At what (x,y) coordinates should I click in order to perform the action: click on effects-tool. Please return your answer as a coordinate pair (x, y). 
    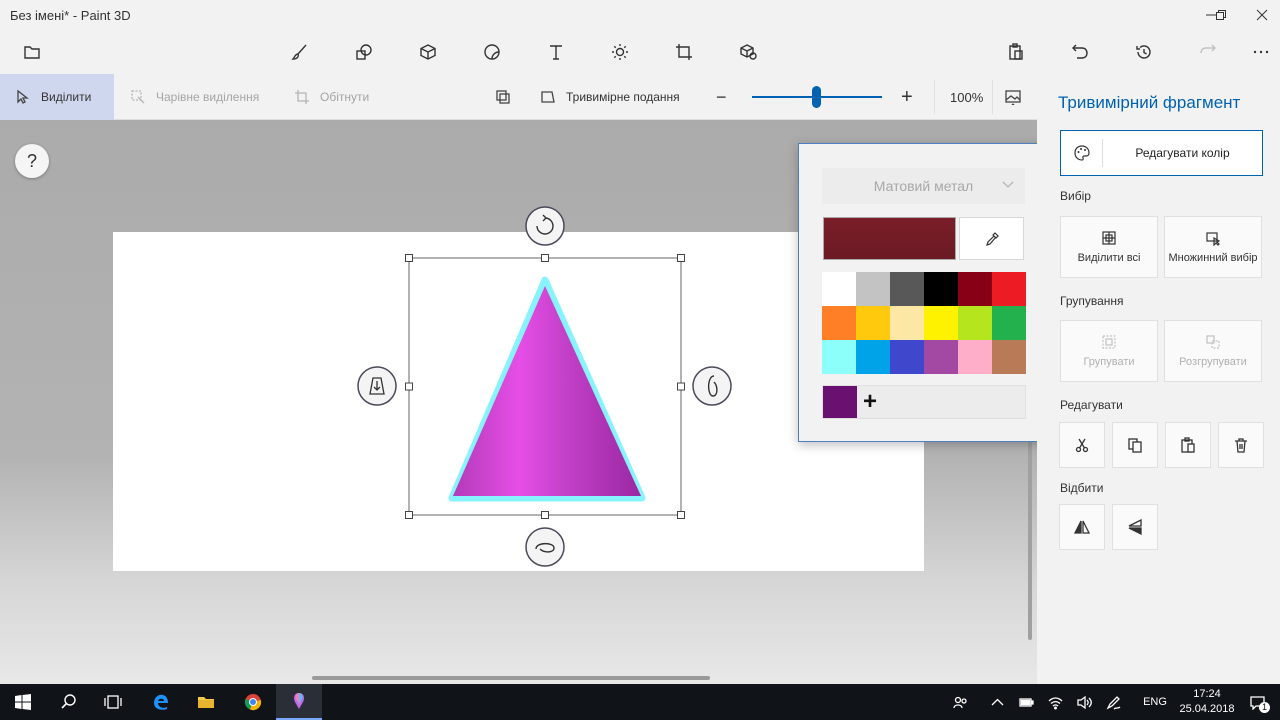
    Looking at the image, I should click on (620, 52).